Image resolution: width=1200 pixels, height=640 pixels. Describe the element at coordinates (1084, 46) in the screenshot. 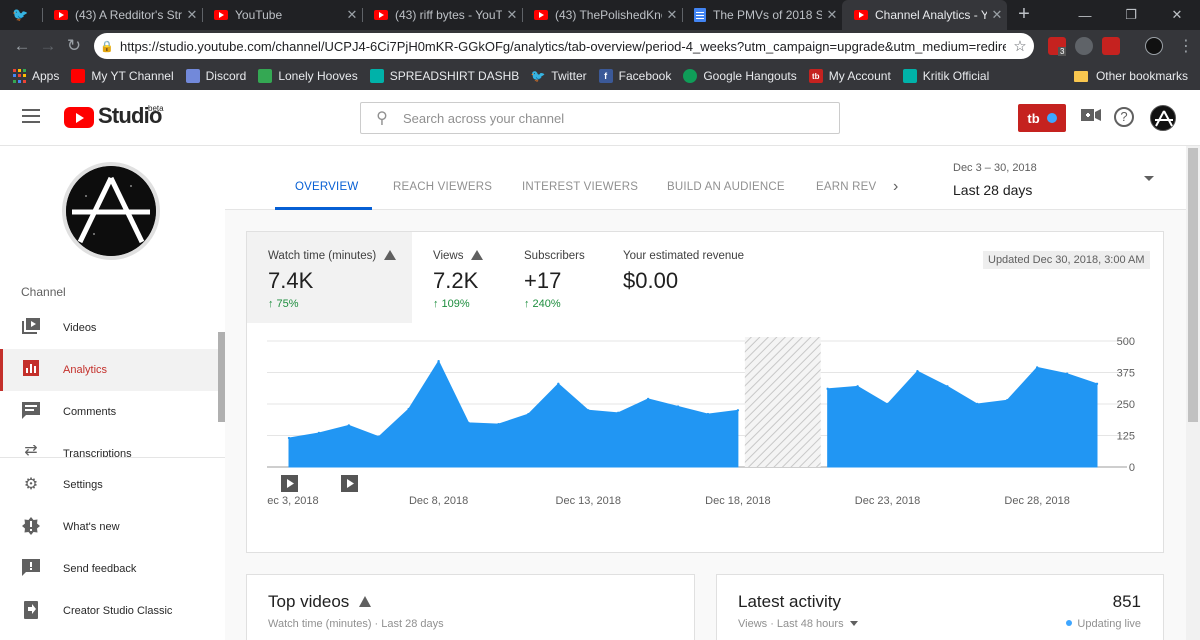

I see `extension-headset-icon` at that location.